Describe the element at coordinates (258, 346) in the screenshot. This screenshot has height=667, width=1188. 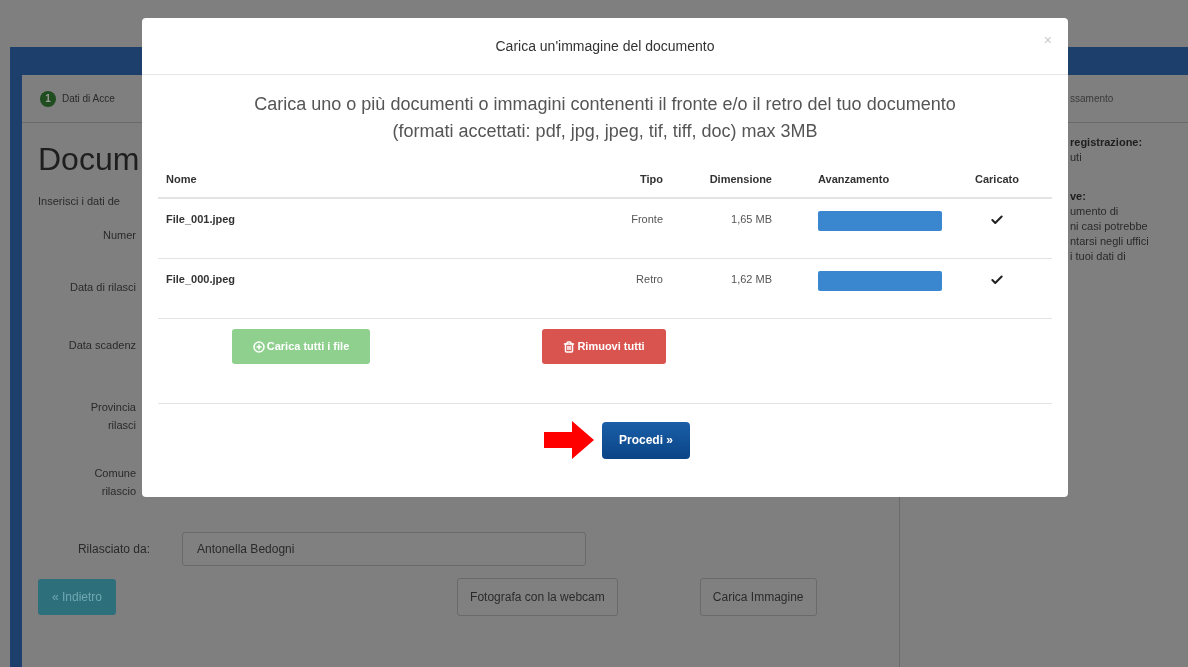
I see `plus-circle-icon` at that location.